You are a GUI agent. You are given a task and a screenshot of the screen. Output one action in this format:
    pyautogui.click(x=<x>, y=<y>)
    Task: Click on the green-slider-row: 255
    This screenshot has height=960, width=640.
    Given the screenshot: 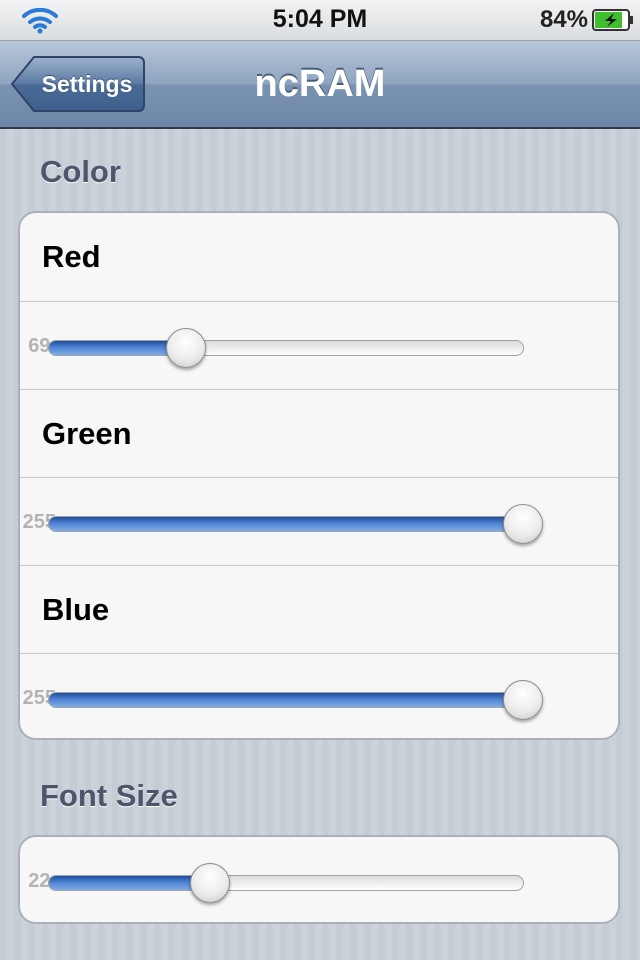 What is the action you would take?
    pyautogui.click(x=319, y=521)
    